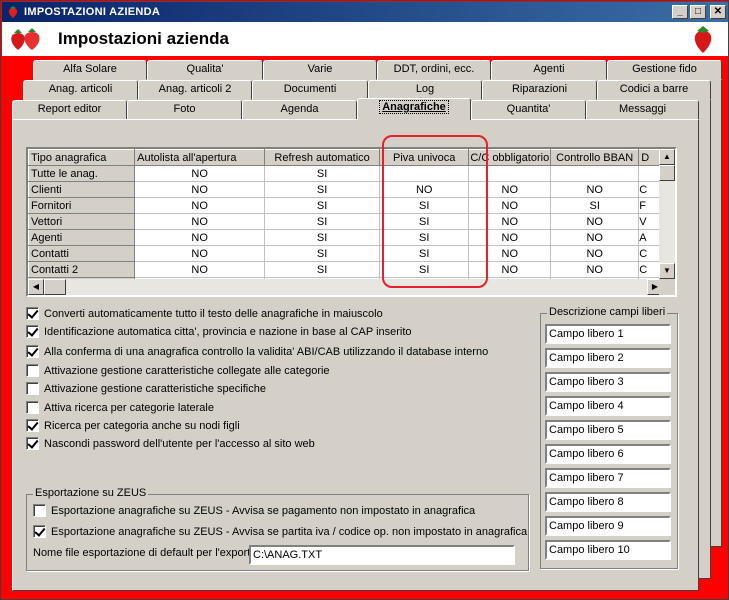 The image size is (729, 600). What do you see at coordinates (382, 555) in the screenshot?
I see `export-filename-field: C:\ANAG.TXT` at bounding box center [382, 555].